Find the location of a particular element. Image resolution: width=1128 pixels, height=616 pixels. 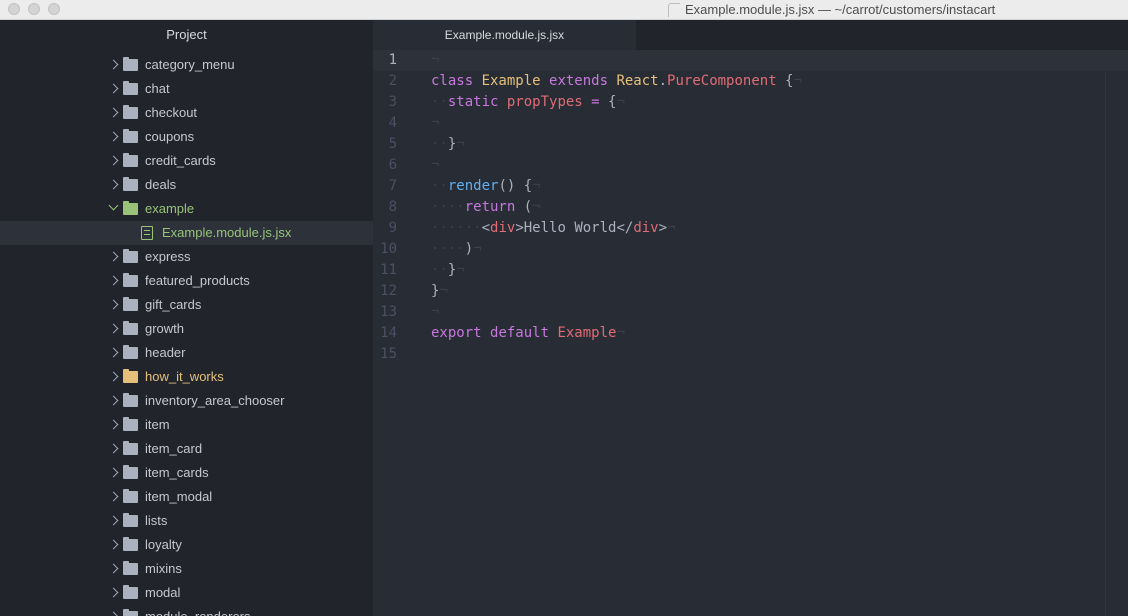

code-text: ¬ is located at coordinates (435, 312).